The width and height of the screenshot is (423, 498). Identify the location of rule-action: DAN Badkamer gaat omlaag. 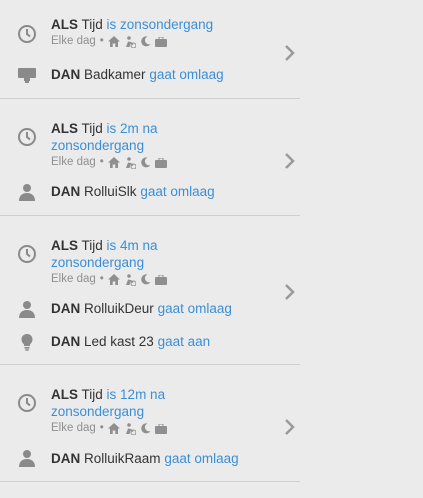
(141, 74).